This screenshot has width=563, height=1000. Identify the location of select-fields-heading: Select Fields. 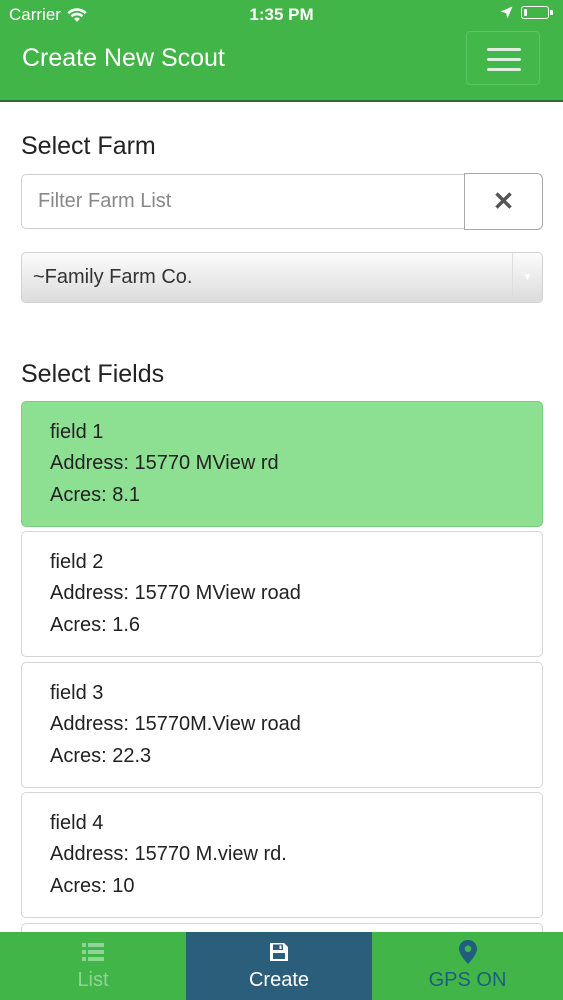
(93, 374).